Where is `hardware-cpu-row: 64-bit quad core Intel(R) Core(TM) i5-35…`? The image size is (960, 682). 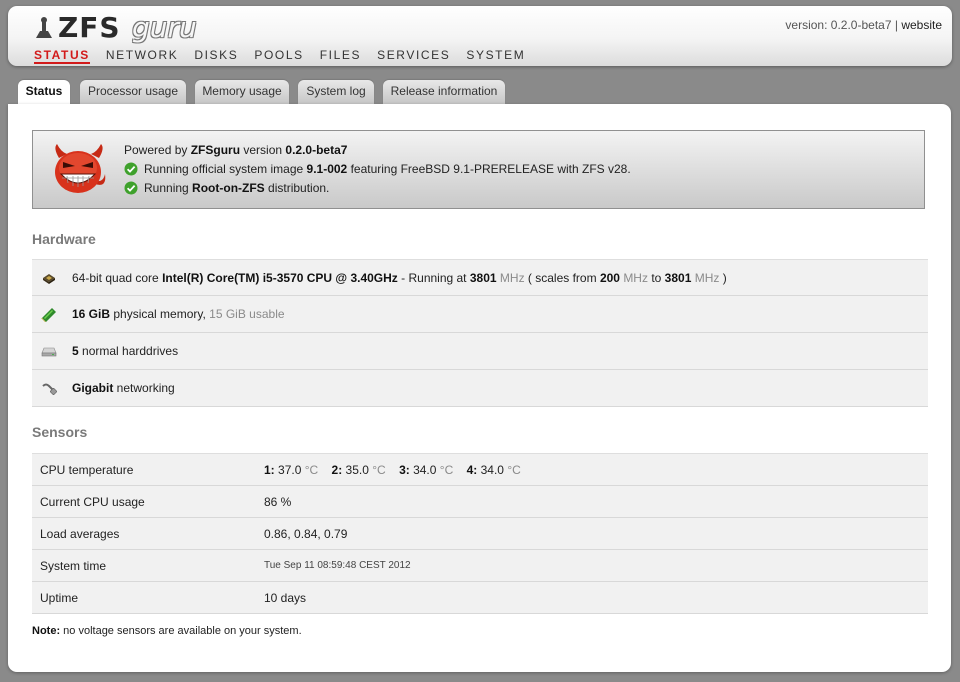
hardware-cpu-row: 64-bit quad core Intel(R) Core(TM) i5-35… is located at coordinates (480, 277).